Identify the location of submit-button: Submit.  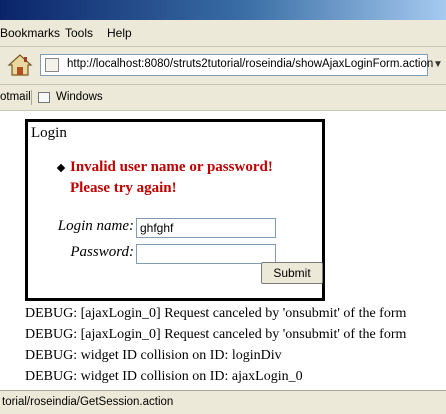
(292, 273).